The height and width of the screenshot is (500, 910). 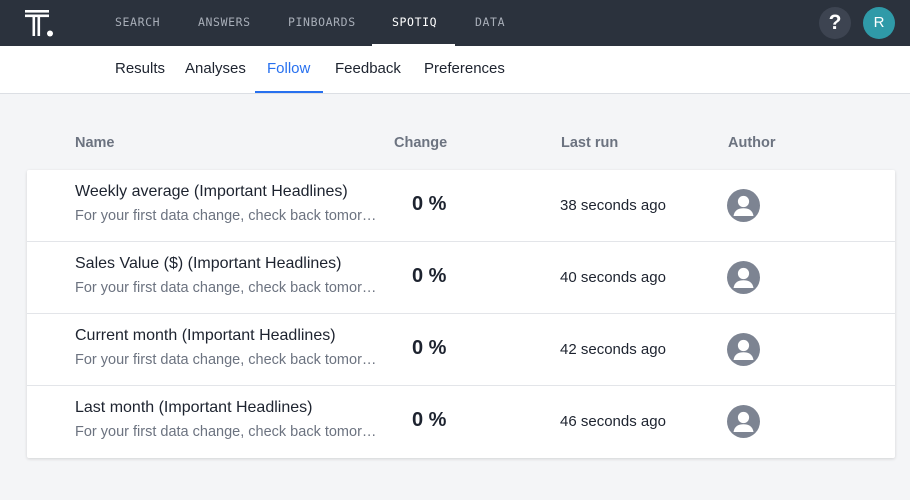 I want to click on column-header-author: Author, so click(x=752, y=143).